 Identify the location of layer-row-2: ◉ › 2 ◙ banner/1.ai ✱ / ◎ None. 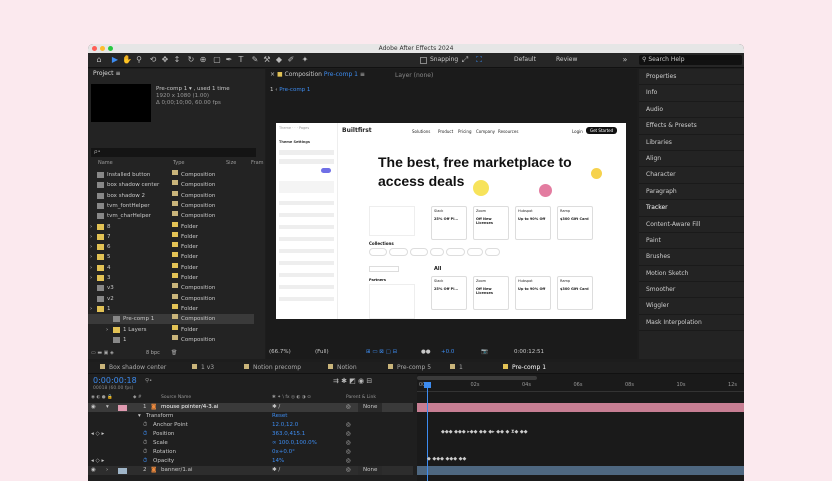
(250, 470).